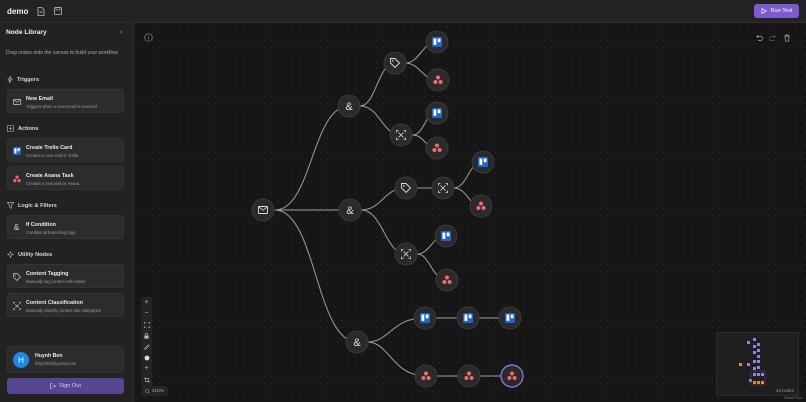 The image size is (806, 402). What do you see at coordinates (146, 313) in the screenshot?
I see `zoom-out-button: −` at bounding box center [146, 313].